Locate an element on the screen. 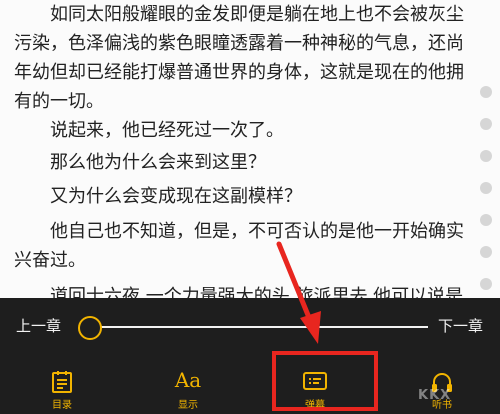  chapter-progress-track is located at coordinates (263, 327).